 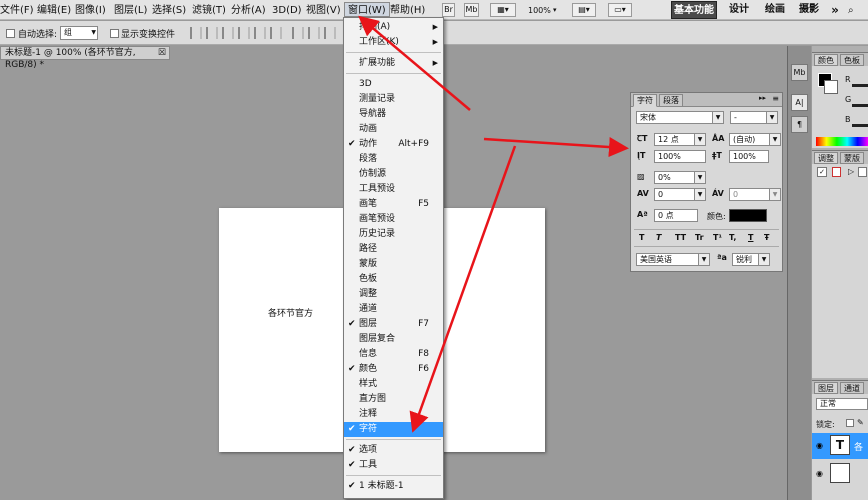 What do you see at coordinates (556, 147) in the screenshot?
I see `arrow-to-character-panel` at bounding box center [556, 147].